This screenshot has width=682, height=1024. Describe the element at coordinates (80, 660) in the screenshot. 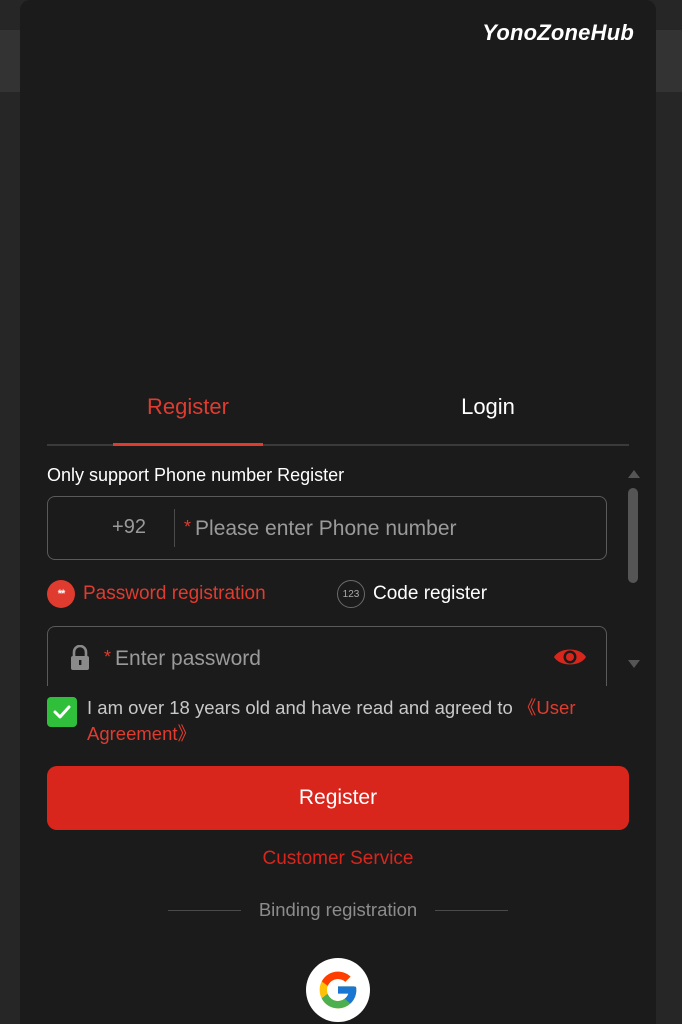

I see `lock-icon` at that location.